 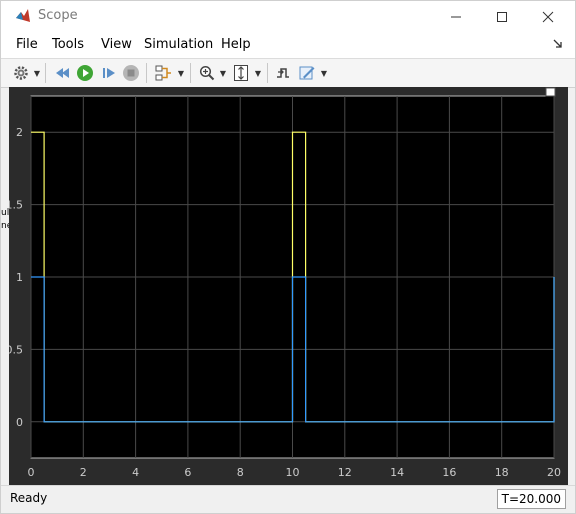 I want to click on menu-tools: Tools, so click(x=68, y=44).